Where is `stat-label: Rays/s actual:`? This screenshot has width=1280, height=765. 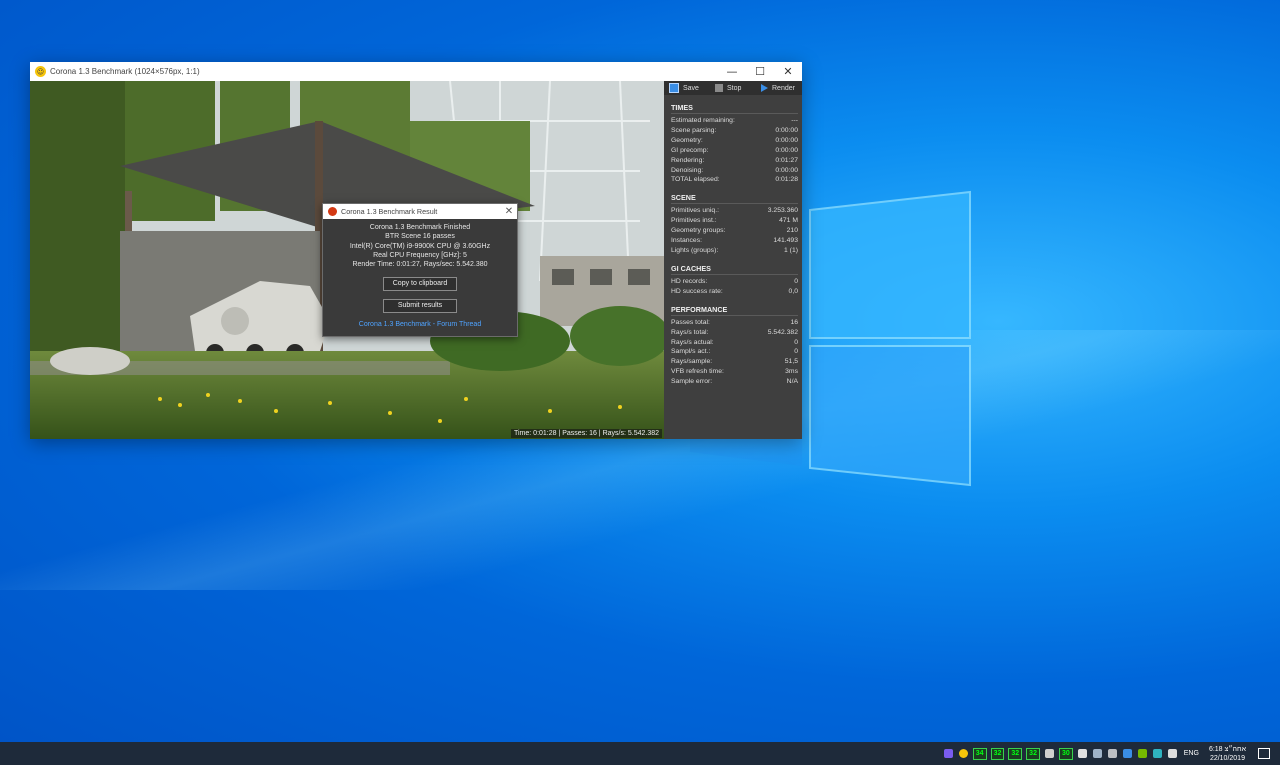
stat-label: Rays/s actual: is located at coordinates (692, 342).